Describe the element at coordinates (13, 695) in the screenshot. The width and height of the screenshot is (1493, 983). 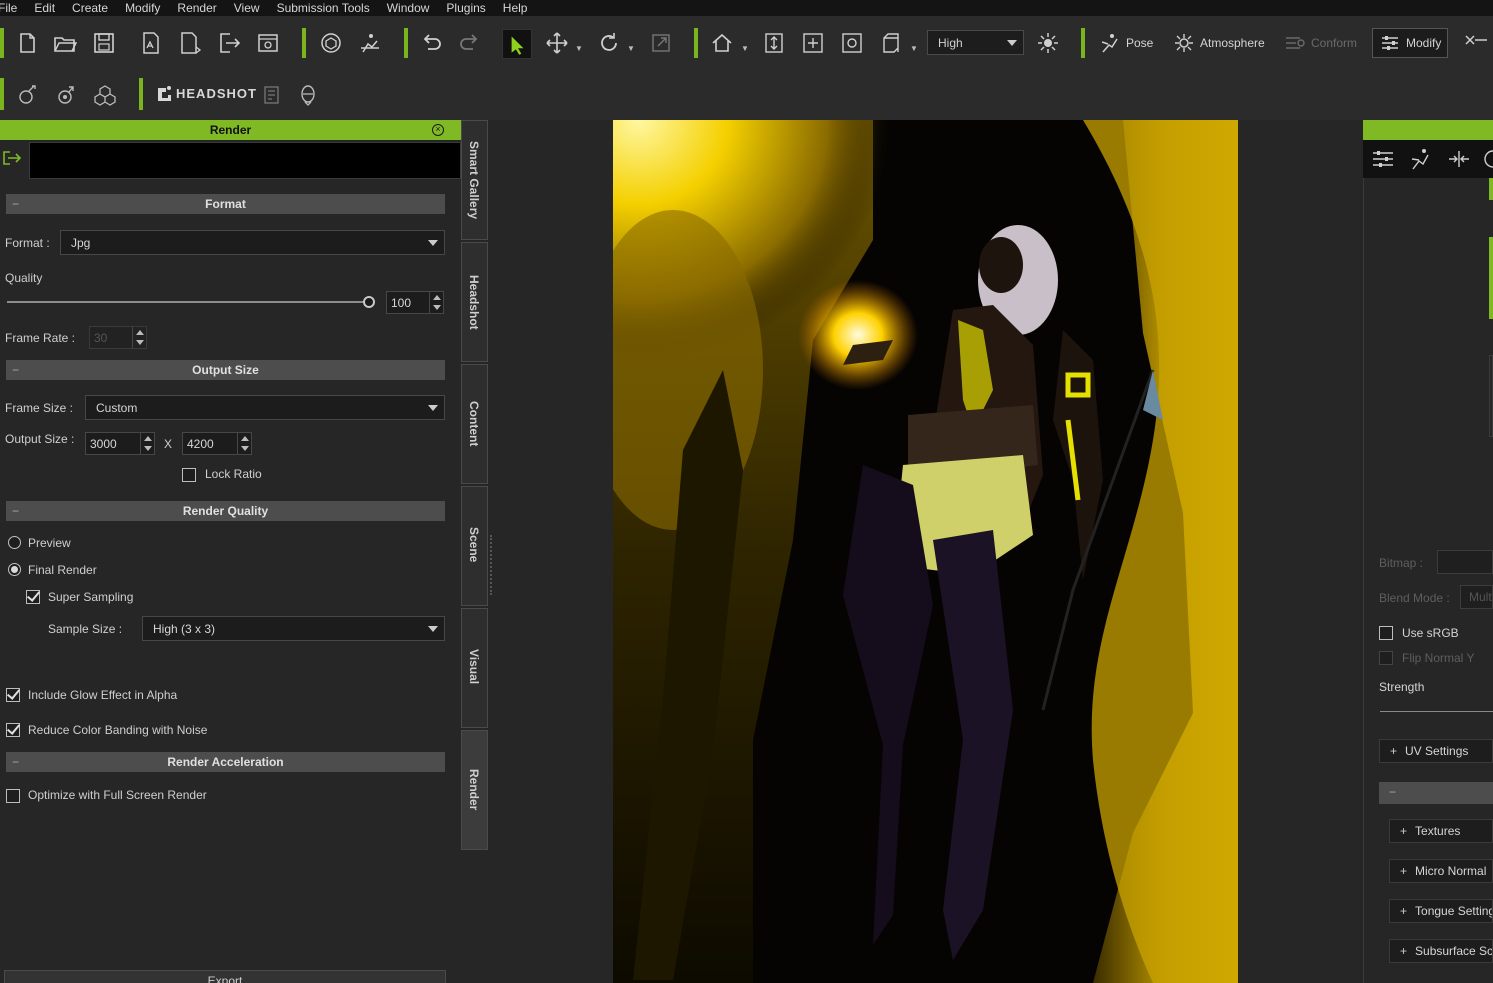
I see `glow-alpha-checkbox` at that location.